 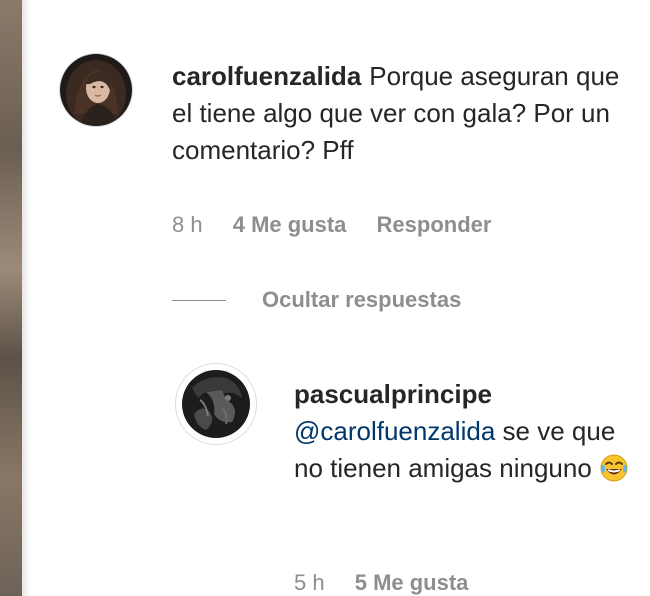 I want to click on face-with-tears-of-joy-icon, so click(x=614, y=473).